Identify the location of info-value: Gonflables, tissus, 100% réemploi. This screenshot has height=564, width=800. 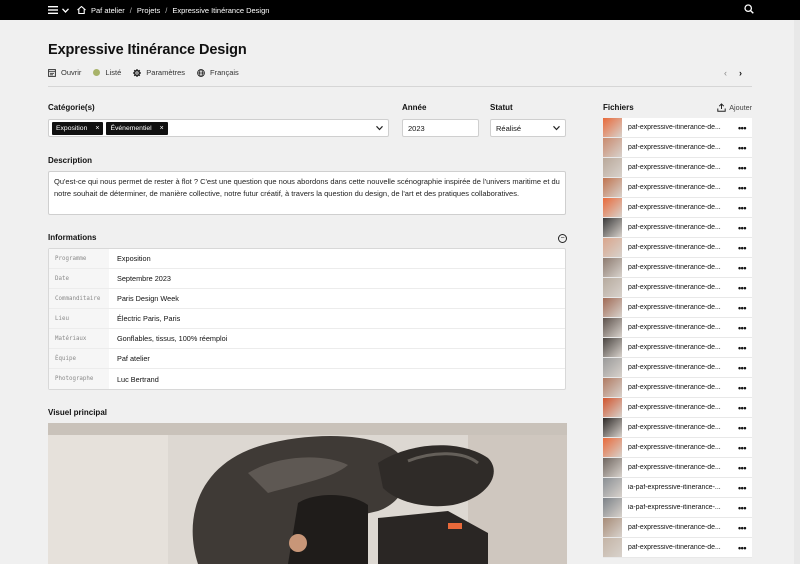
(168, 338).